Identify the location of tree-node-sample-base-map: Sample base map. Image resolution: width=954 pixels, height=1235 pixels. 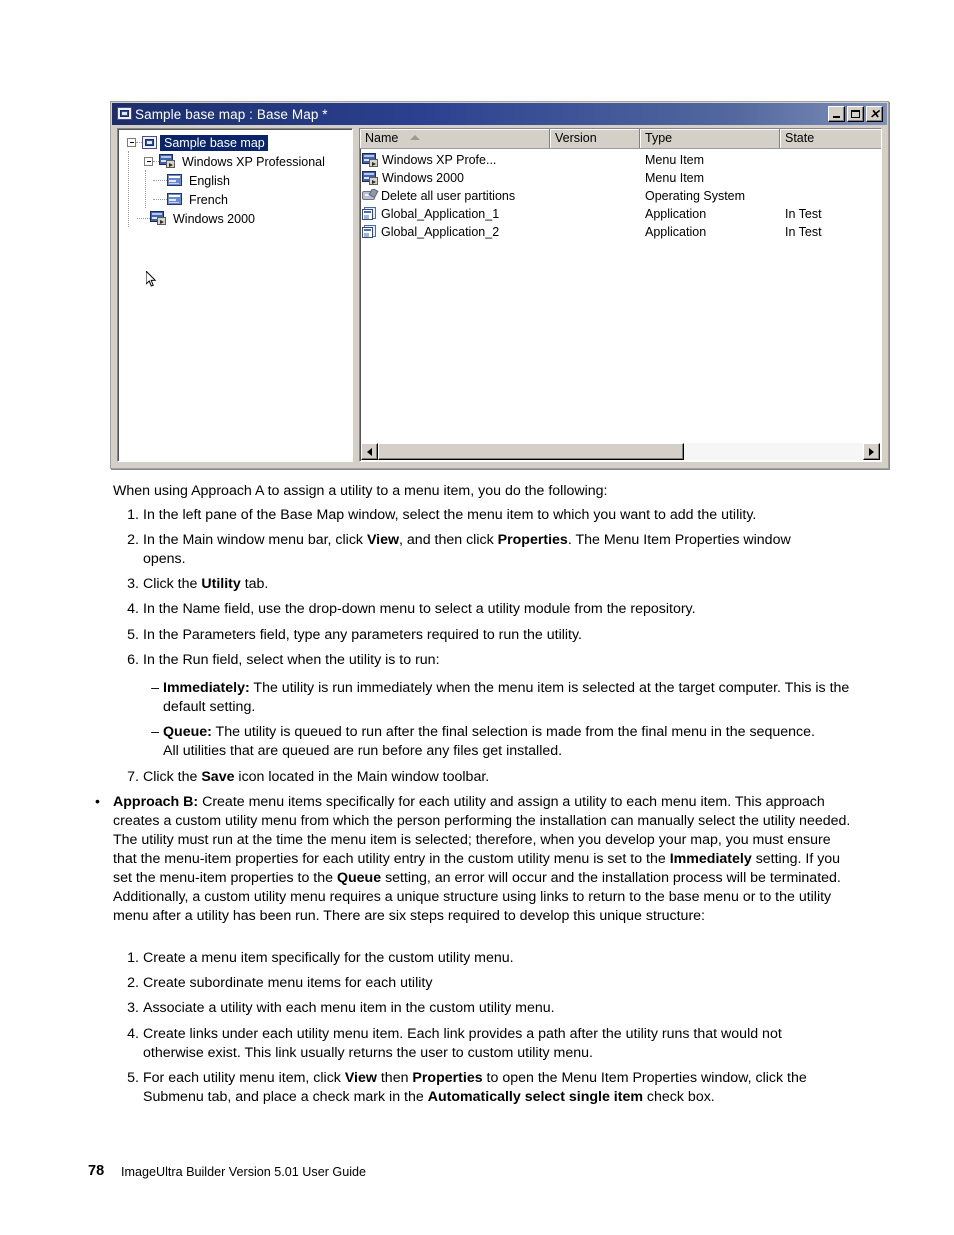
(236, 142).